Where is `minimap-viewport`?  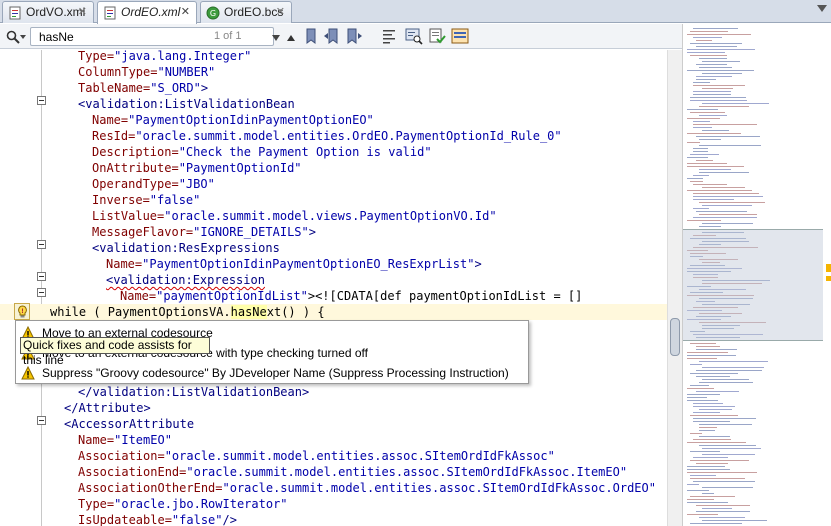 minimap-viewport is located at coordinates (753, 285).